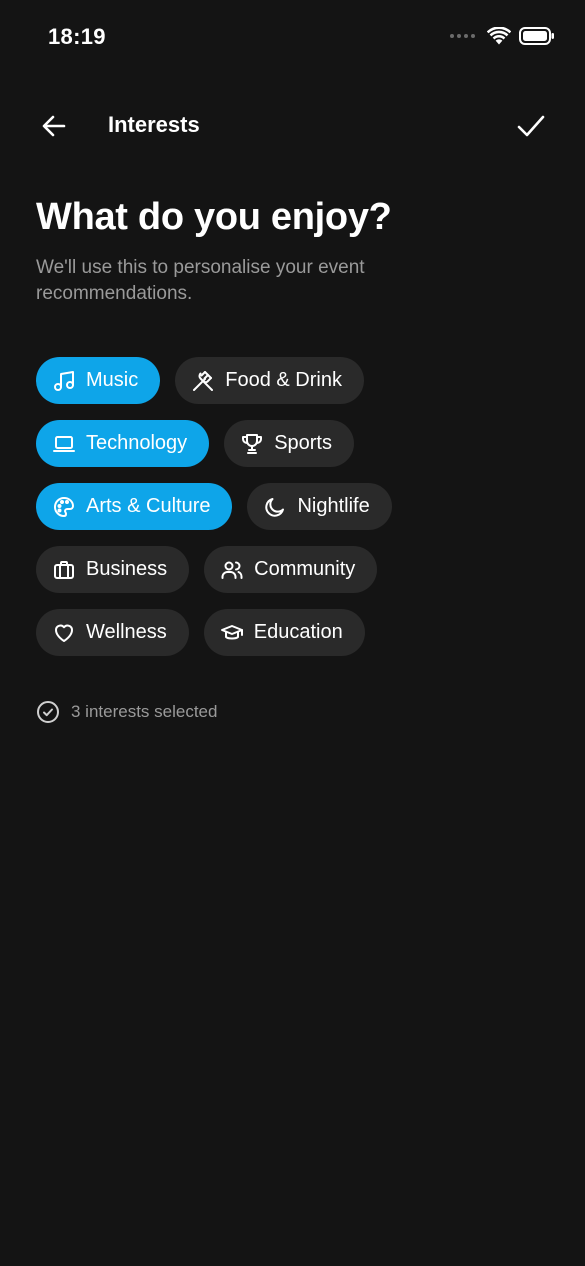  What do you see at coordinates (148, 506) in the screenshot?
I see `chip-label: Arts & Culture` at bounding box center [148, 506].